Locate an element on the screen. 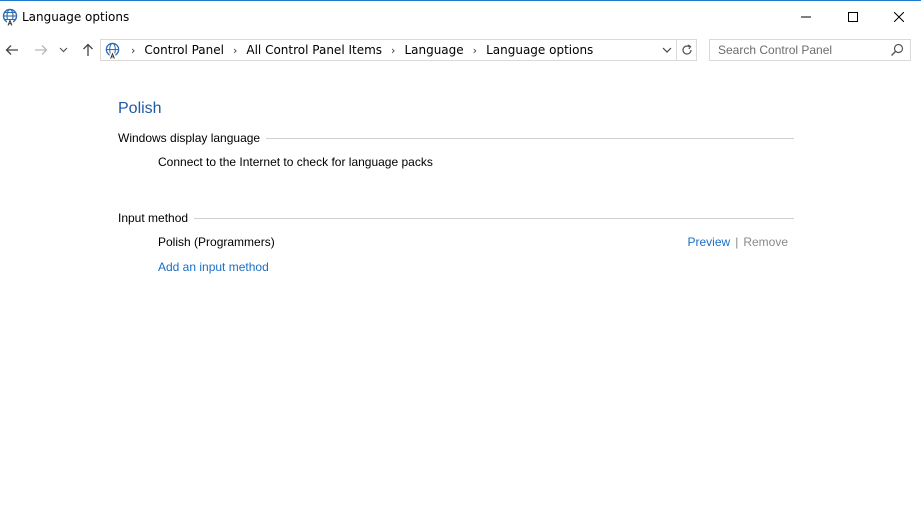 The height and width of the screenshot is (527, 921). minimize-button is located at coordinates (806, 17).